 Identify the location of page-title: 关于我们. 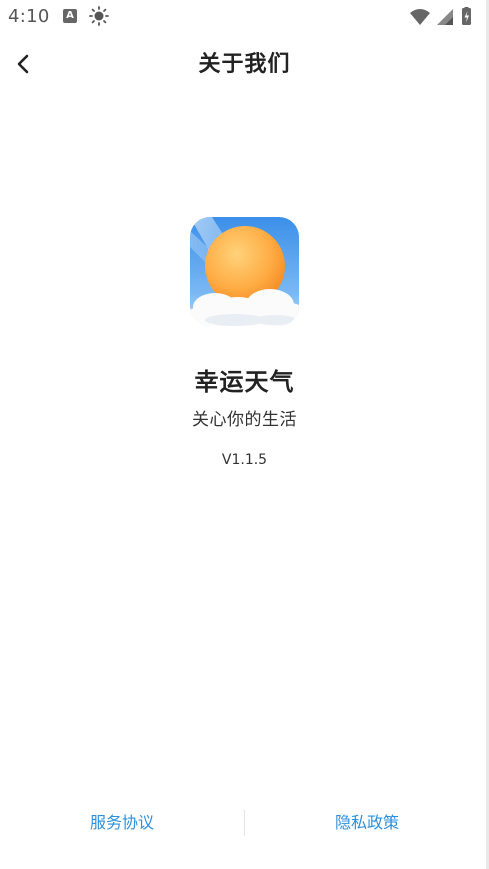
(244, 64).